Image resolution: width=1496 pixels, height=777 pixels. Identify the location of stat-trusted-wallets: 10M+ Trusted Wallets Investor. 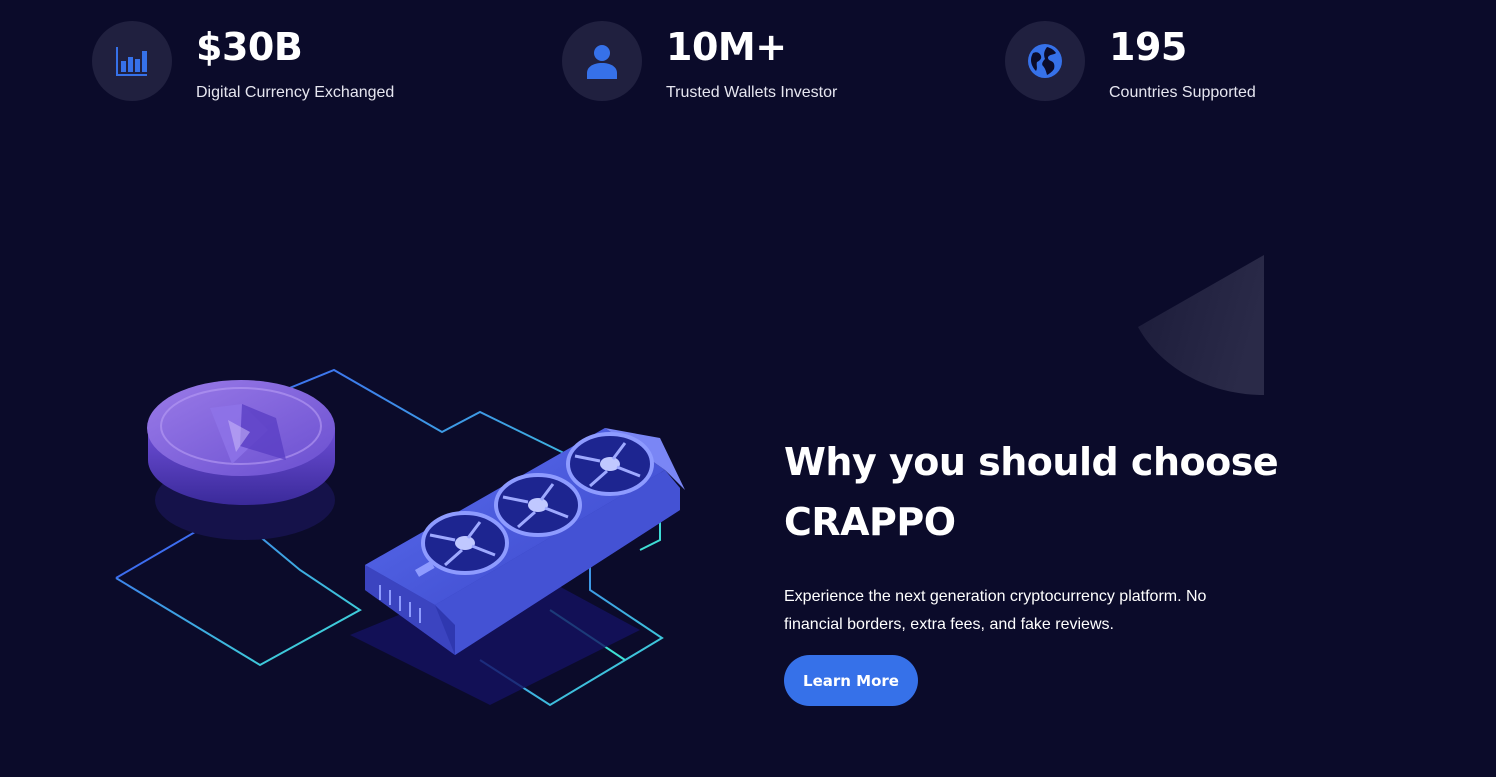
(699, 62).